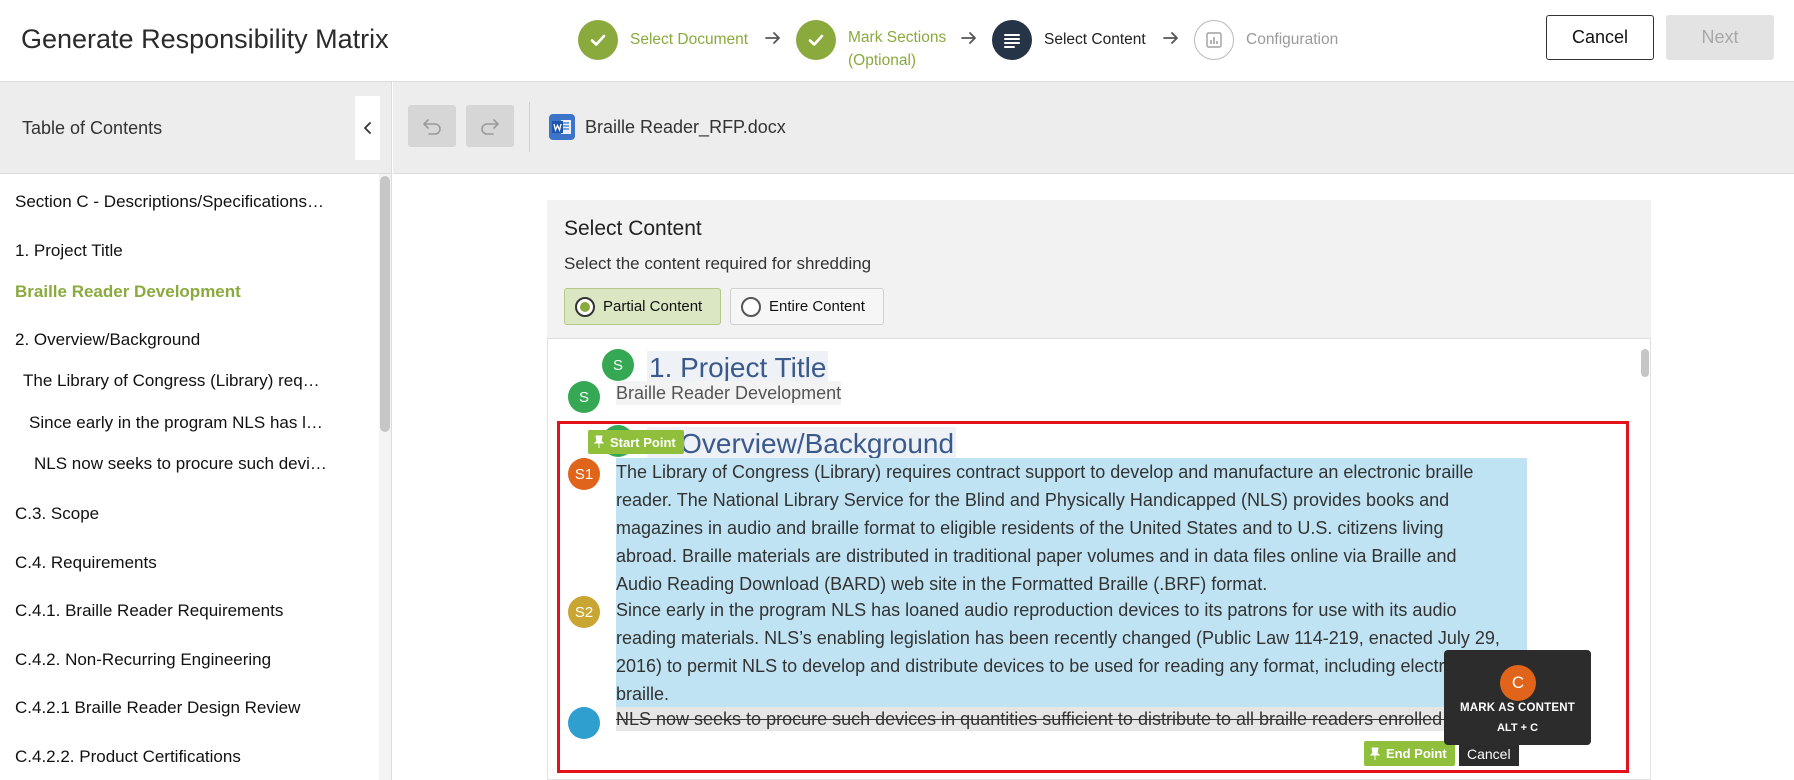 The width and height of the screenshot is (1794, 780). Describe the element at coordinates (1012, 40) in the screenshot. I see `lines-icon` at that location.